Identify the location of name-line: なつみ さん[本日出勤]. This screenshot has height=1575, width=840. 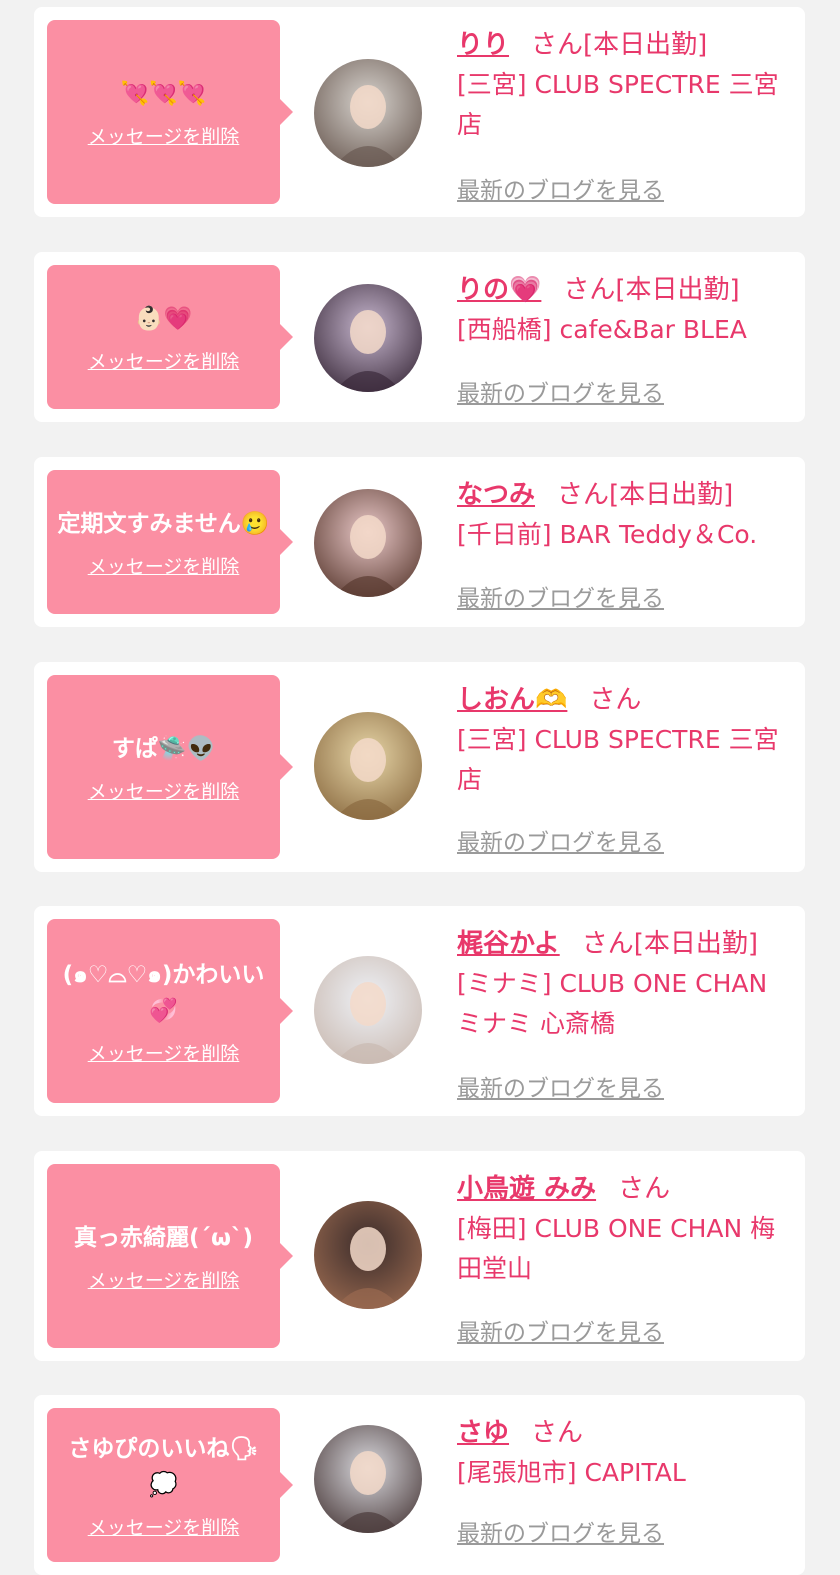
(624, 495).